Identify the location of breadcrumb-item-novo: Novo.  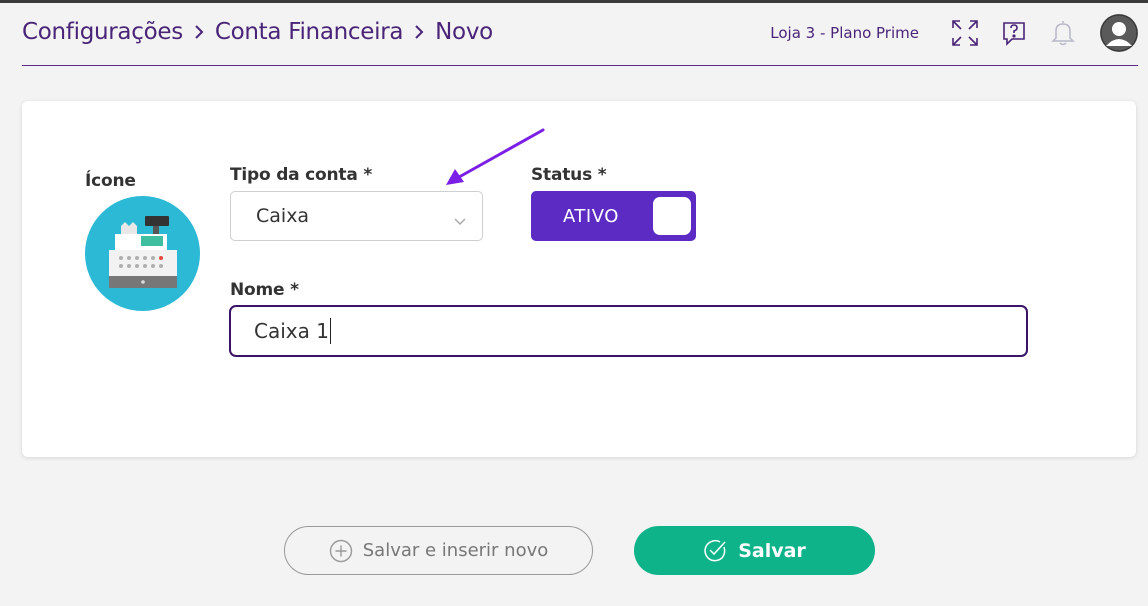
(464, 32).